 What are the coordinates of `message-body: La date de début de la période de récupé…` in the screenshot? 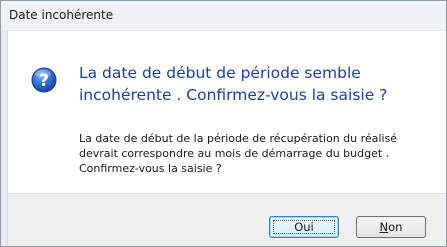 It's located at (259, 153).